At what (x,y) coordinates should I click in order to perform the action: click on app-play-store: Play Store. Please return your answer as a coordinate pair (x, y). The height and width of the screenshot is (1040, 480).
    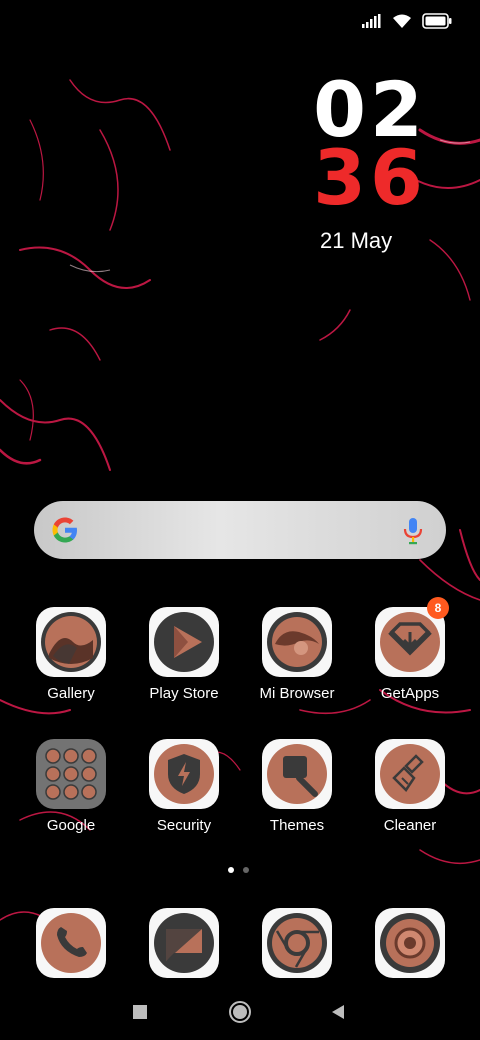
    Looking at the image, I should click on (184, 654).